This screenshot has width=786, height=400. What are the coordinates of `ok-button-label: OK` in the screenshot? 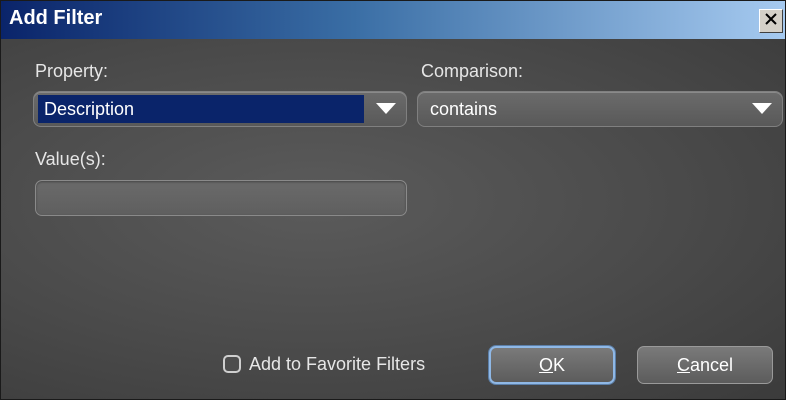 It's located at (552, 364).